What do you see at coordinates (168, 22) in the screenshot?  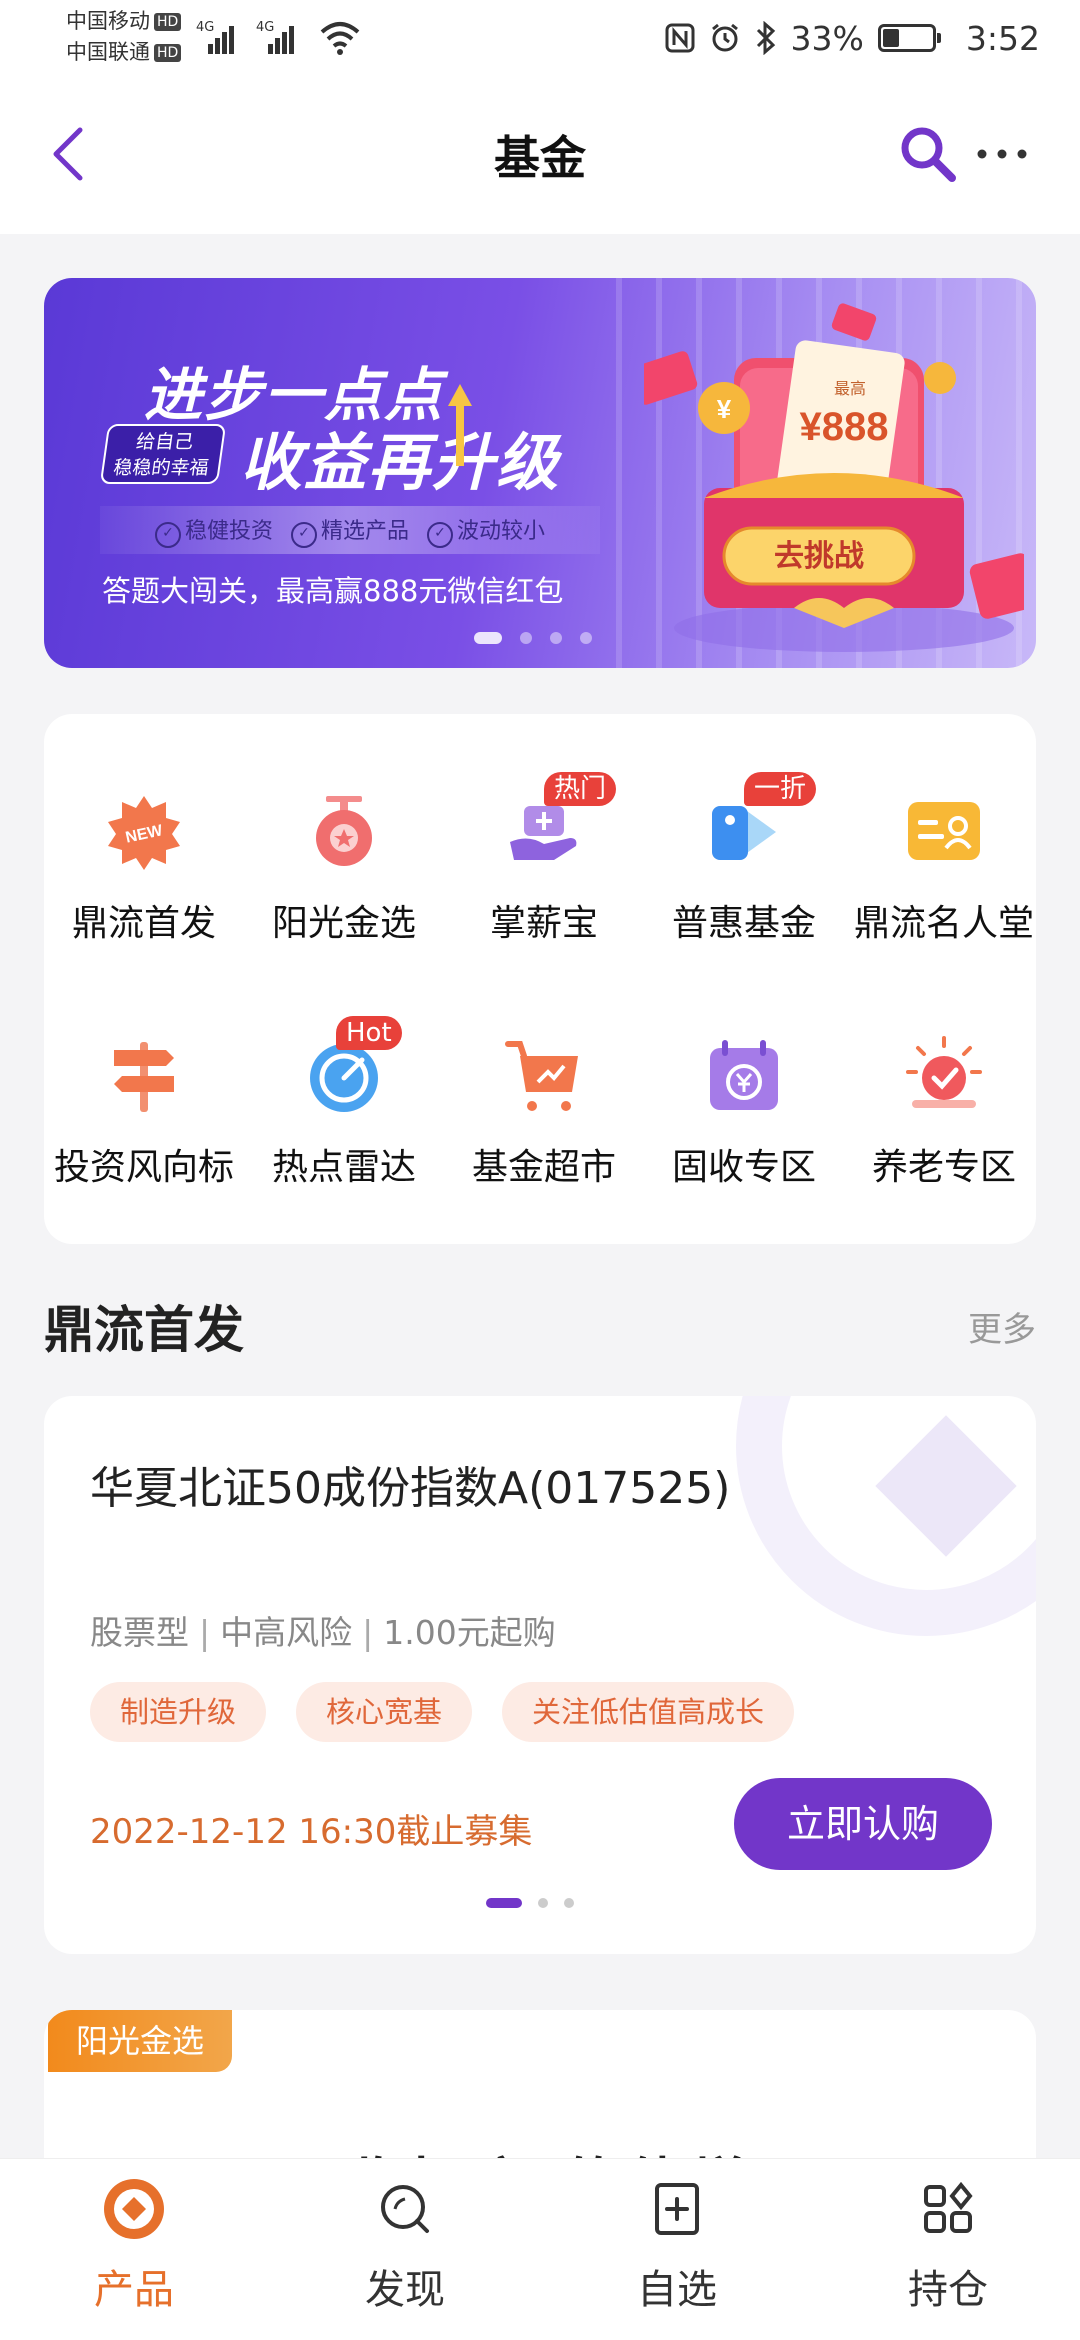 I see `hd-badge-1: HD` at bounding box center [168, 22].